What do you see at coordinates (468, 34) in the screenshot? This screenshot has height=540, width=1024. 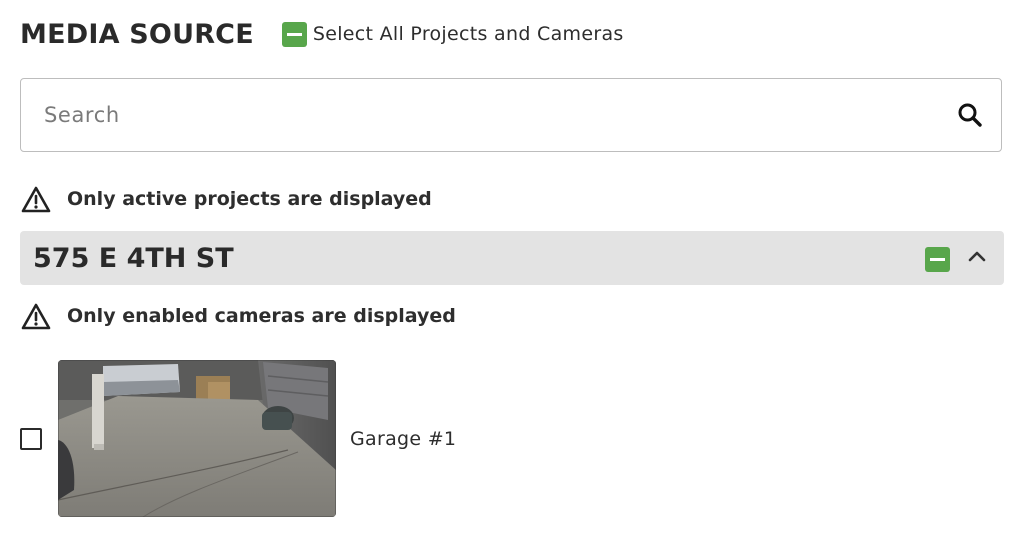 I see `select-all-label: Select All Projects and Cameras` at bounding box center [468, 34].